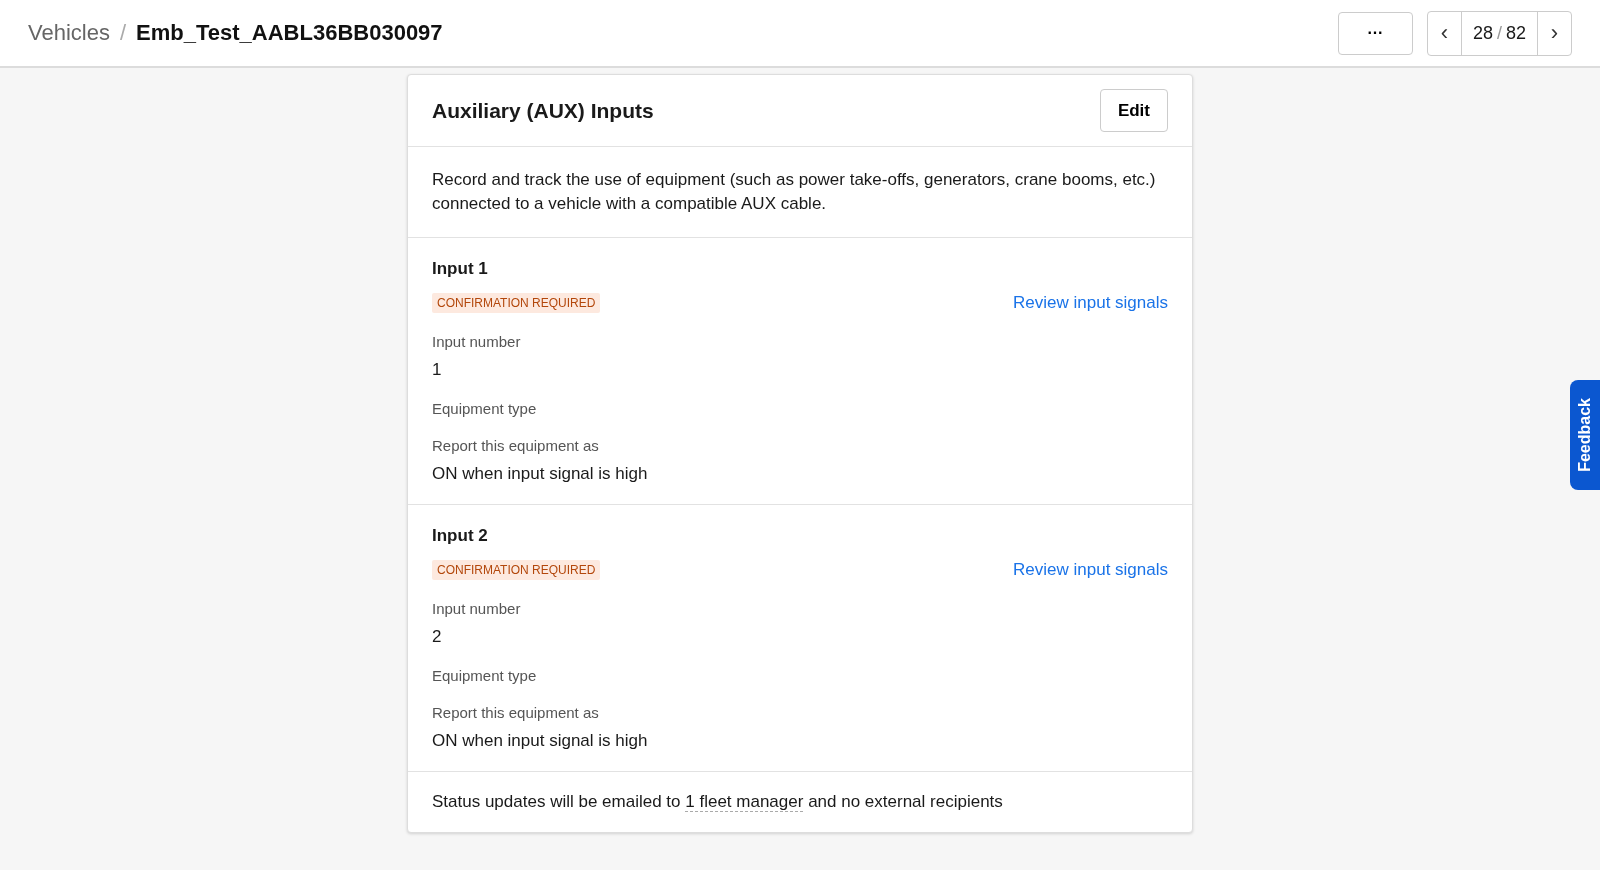 This screenshot has width=1600, height=870. What do you see at coordinates (460, 269) in the screenshot?
I see `input-title: Input 1` at bounding box center [460, 269].